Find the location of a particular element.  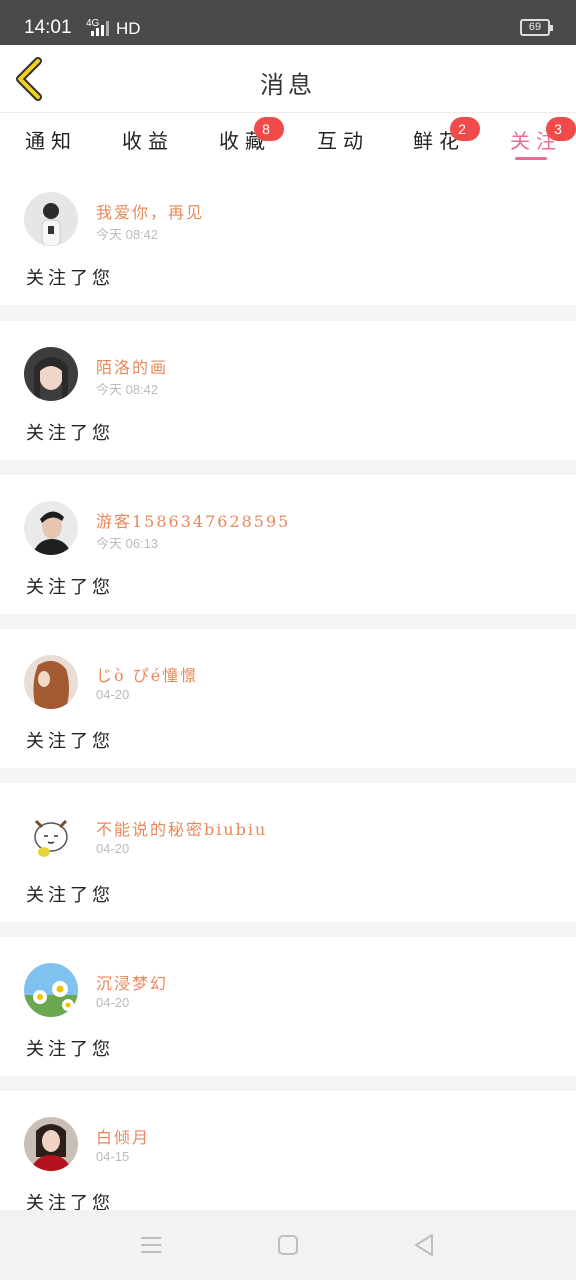

battery-icon: 69 is located at coordinates (536, 27).